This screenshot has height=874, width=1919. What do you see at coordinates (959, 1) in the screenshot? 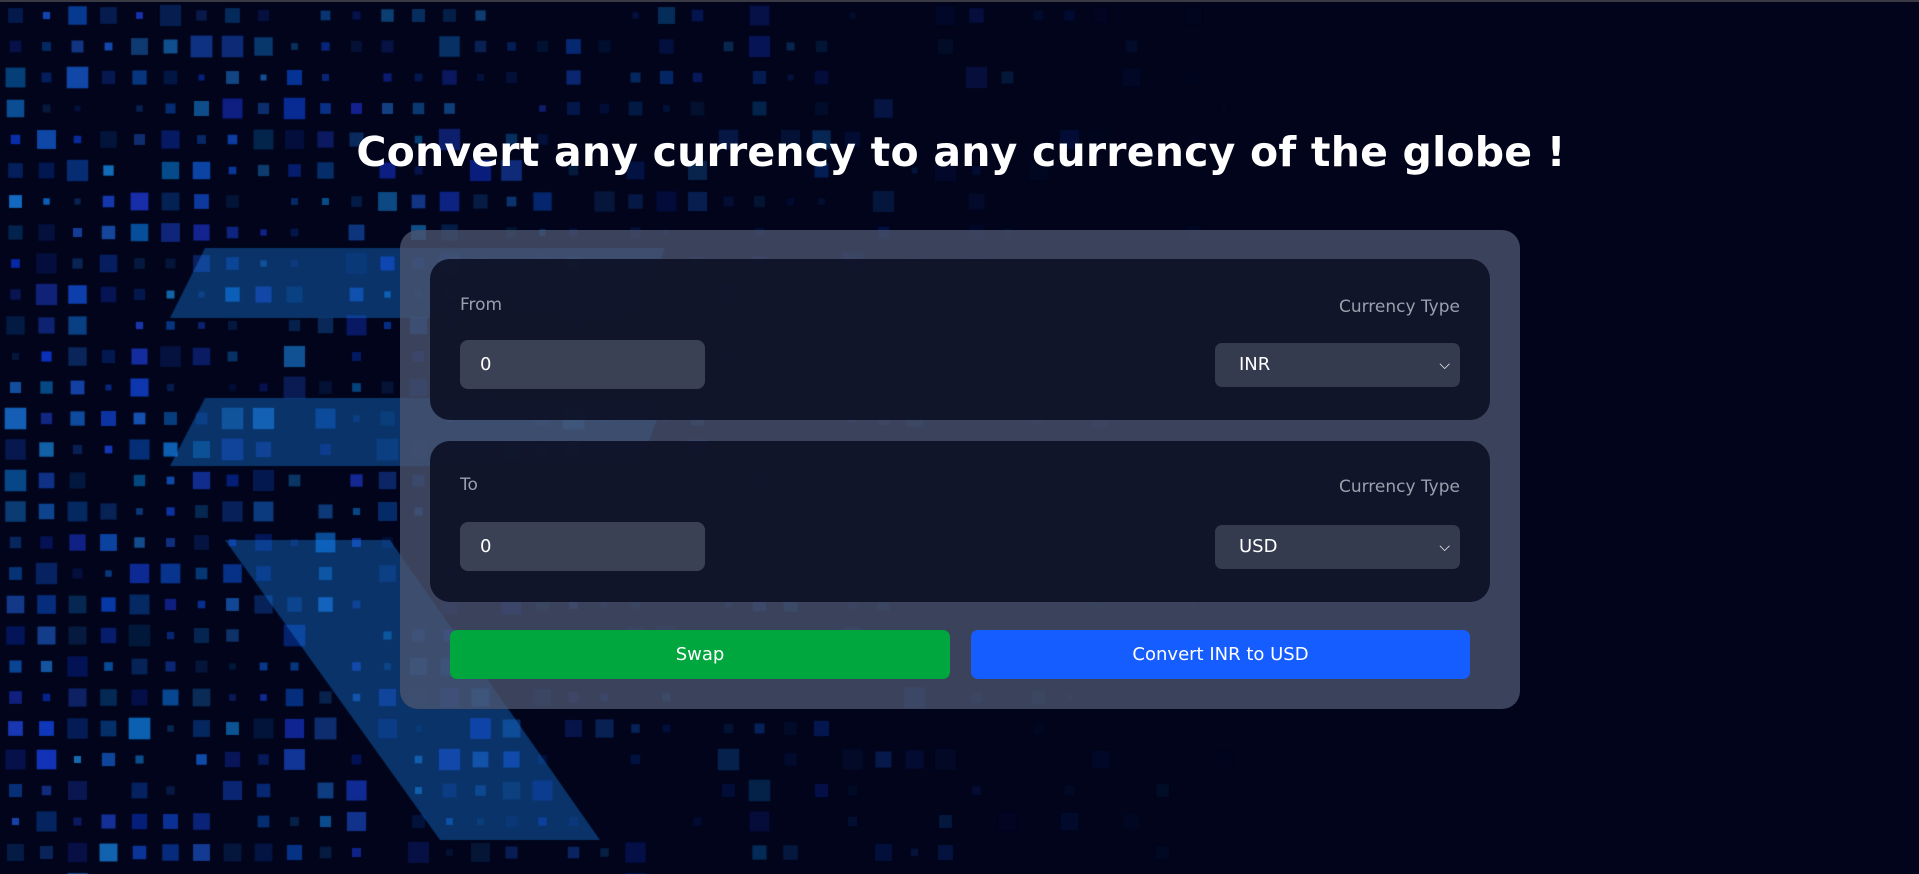
I see `window-top-border` at bounding box center [959, 1].